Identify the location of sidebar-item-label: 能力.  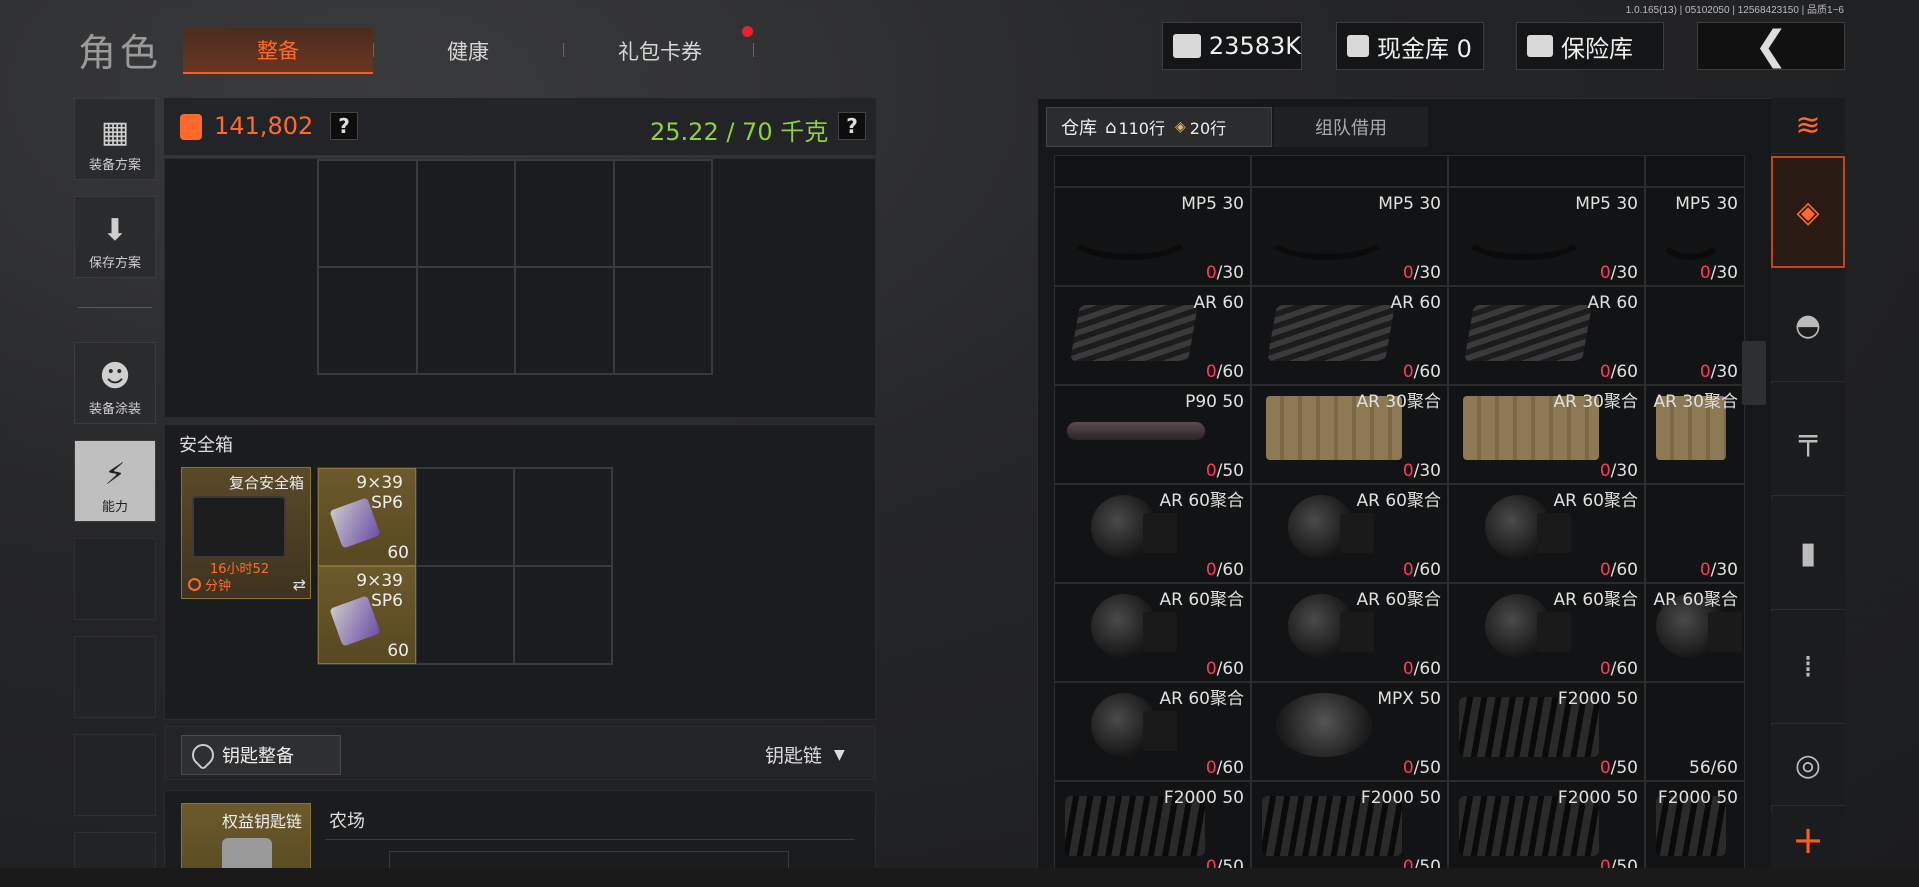
(114, 507).